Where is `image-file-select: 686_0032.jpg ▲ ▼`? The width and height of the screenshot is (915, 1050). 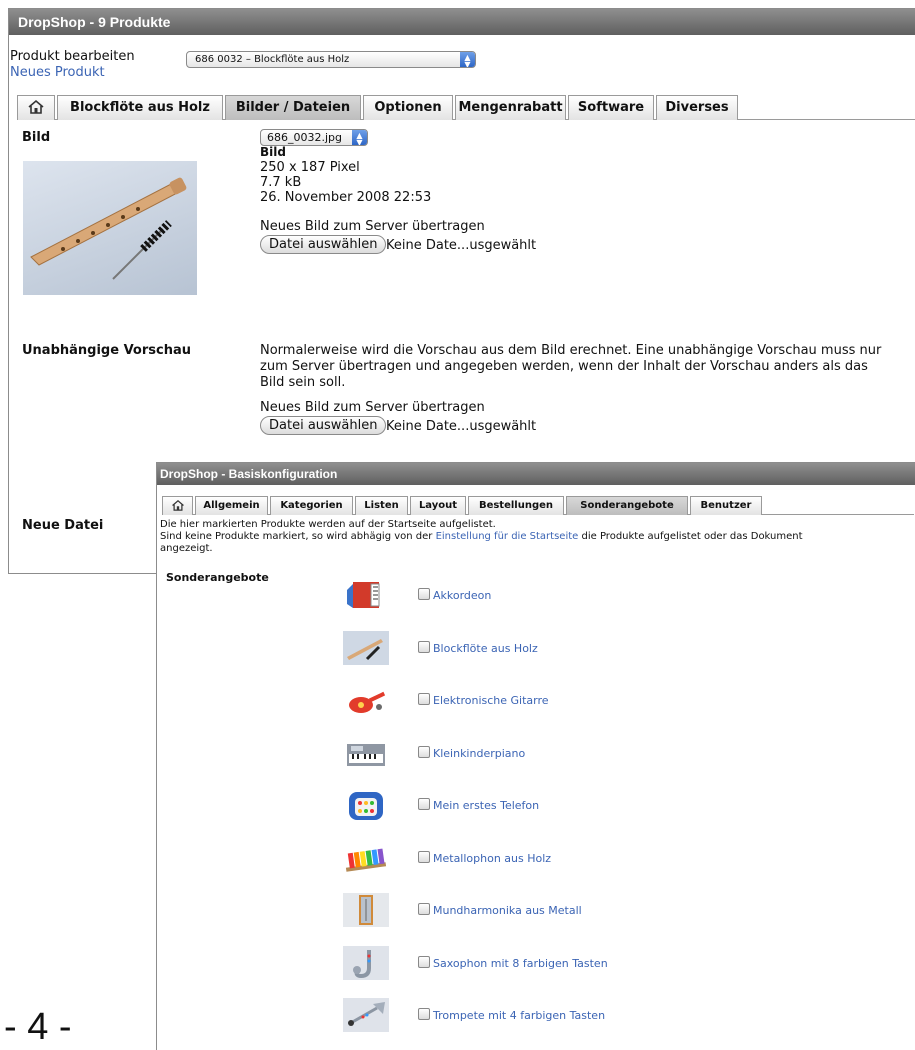
image-file-select: 686_0032.jpg ▲ ▼ is located at coordinates (314, 137).